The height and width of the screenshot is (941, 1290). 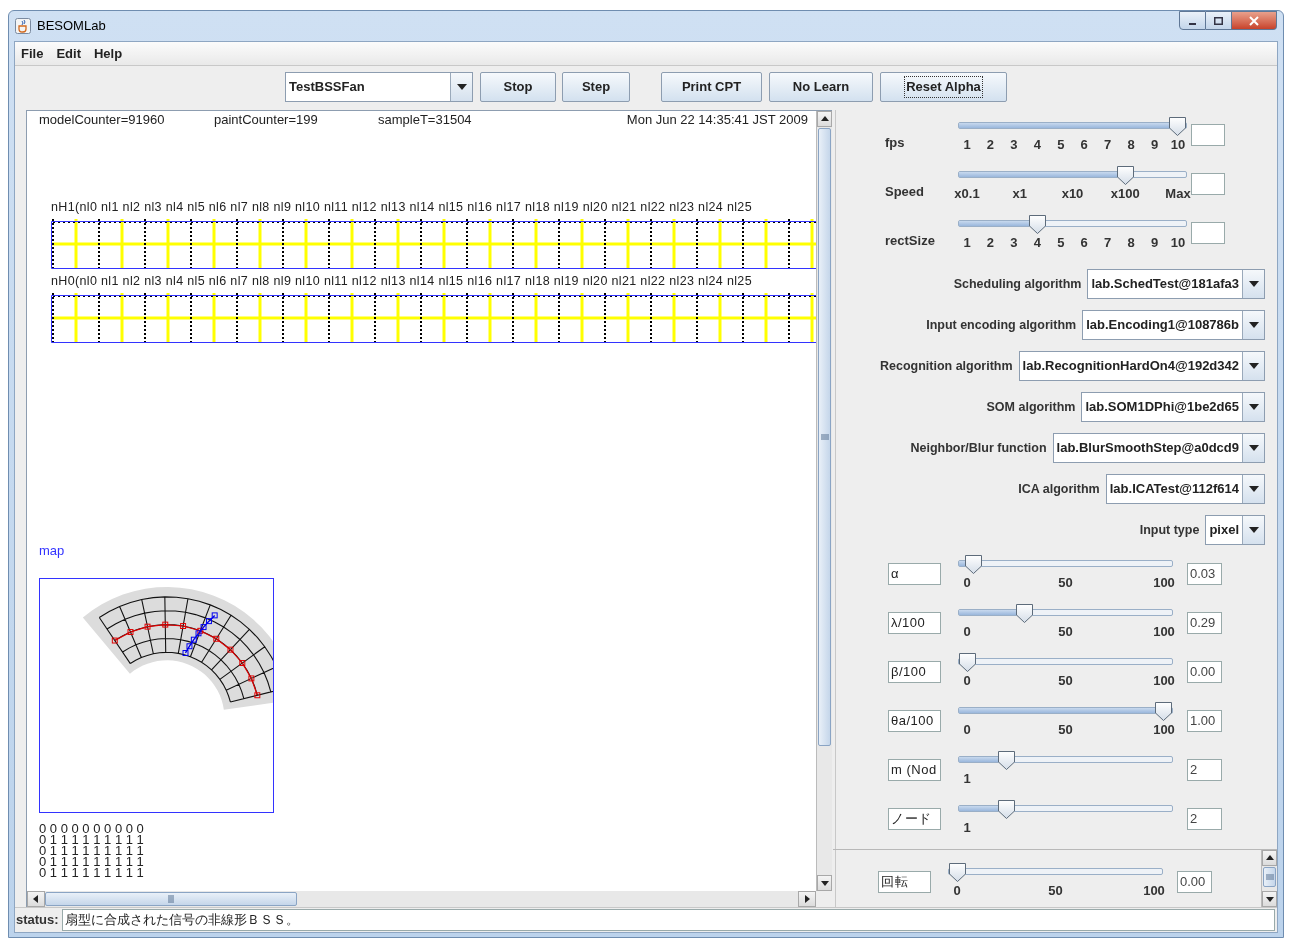 What do you see at coordinates (1254, 20) in the screenshot?
I see `close-button` at bounding box center [1254, 20].